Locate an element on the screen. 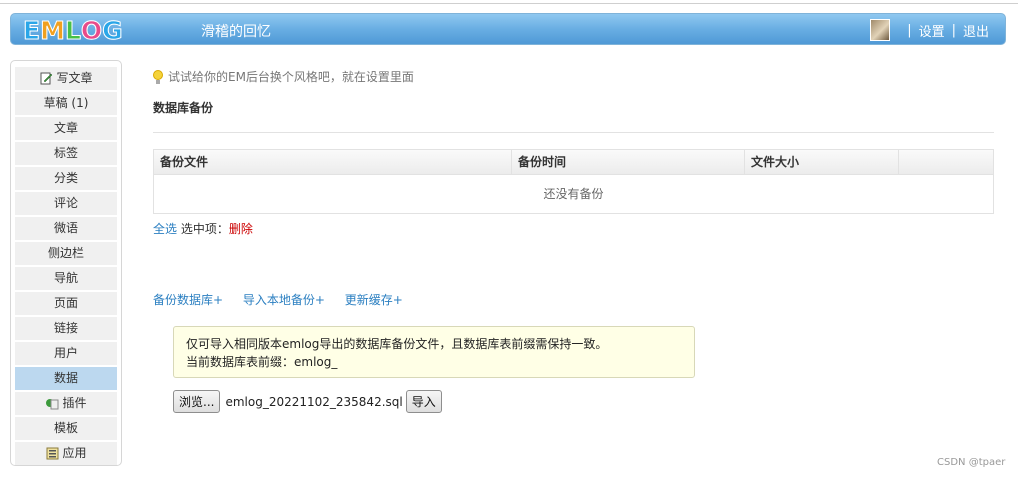  import-form: 浏览... emlog_20221102_235842.sql 导入 is located at coordinates (307, 401).